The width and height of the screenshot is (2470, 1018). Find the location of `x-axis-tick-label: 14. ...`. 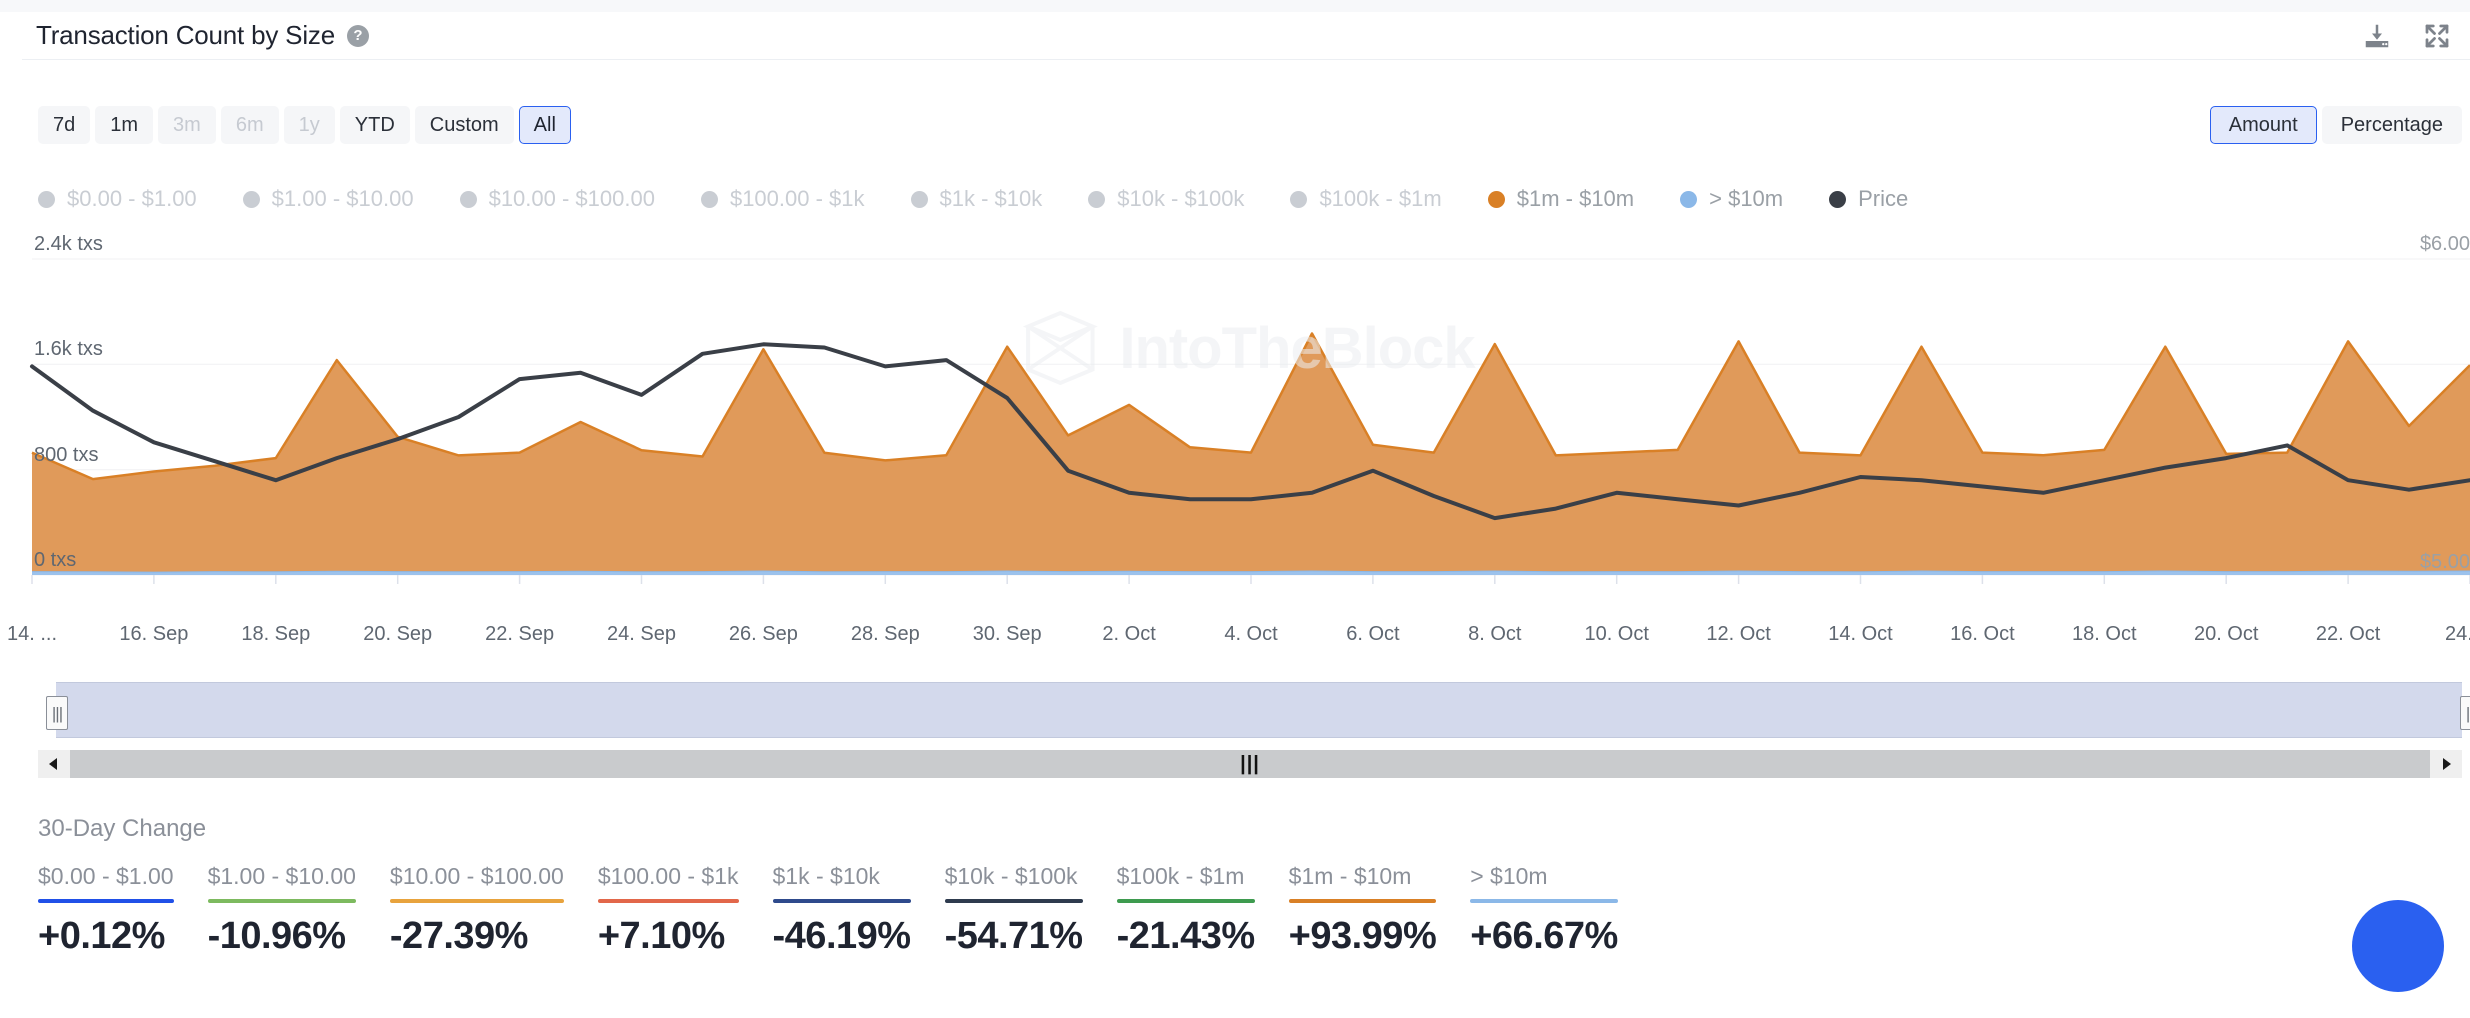

x-axis-tick-label: 14. ... is located at coordinates (32, 634).